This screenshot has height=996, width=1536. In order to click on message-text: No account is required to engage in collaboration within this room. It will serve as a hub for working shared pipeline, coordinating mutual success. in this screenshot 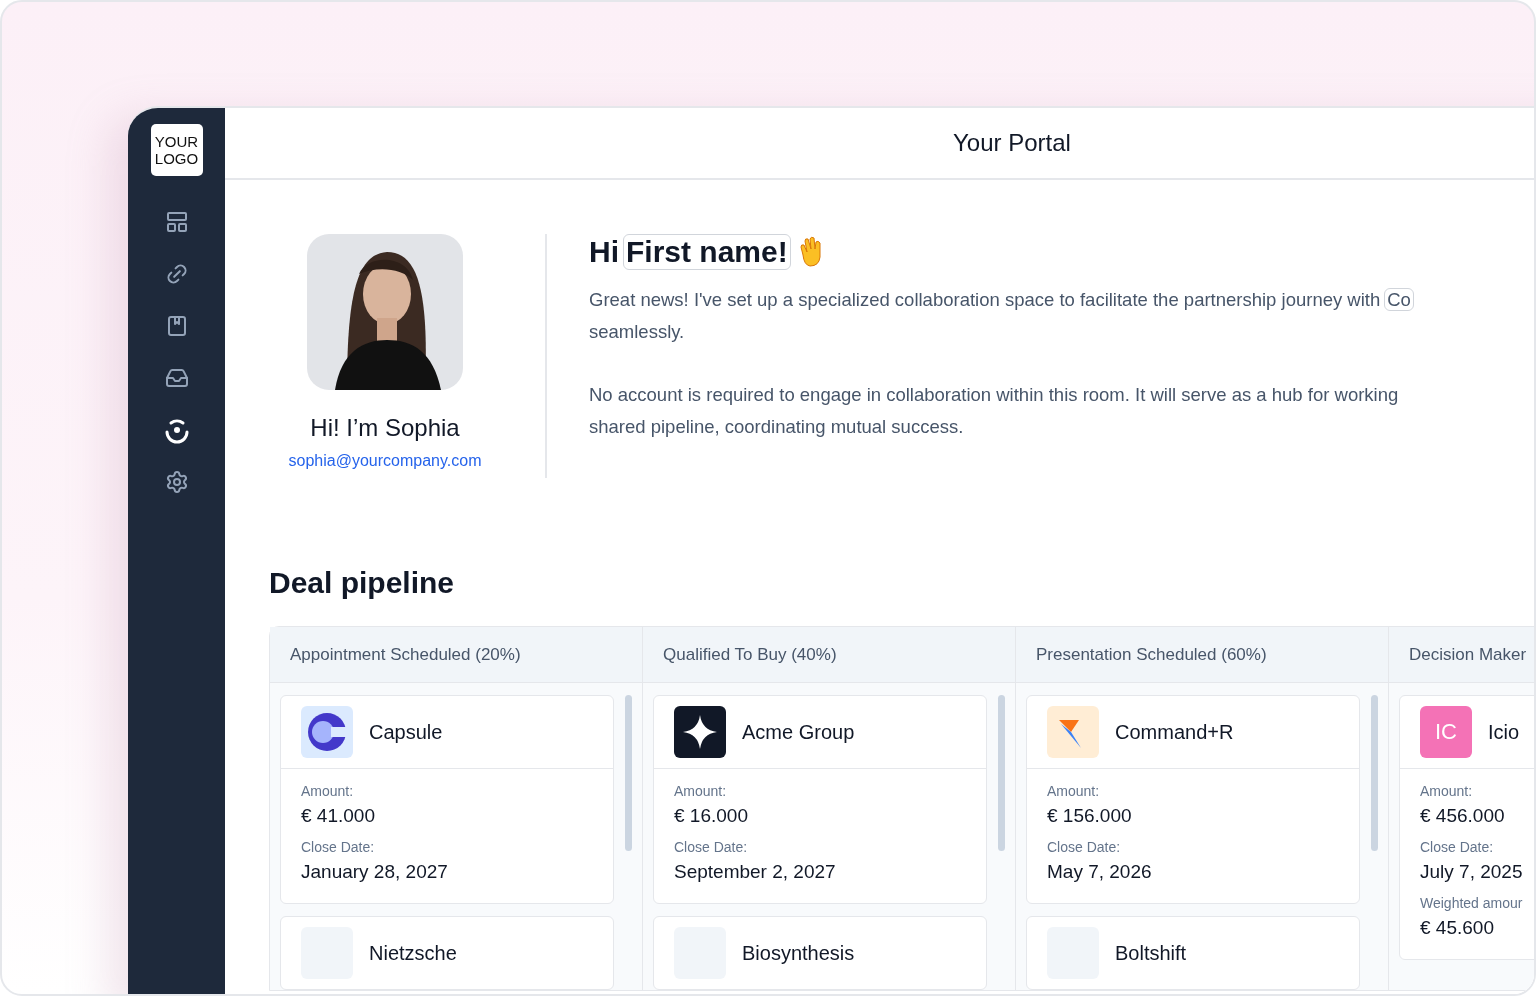, I will do `click(994, 411)`.